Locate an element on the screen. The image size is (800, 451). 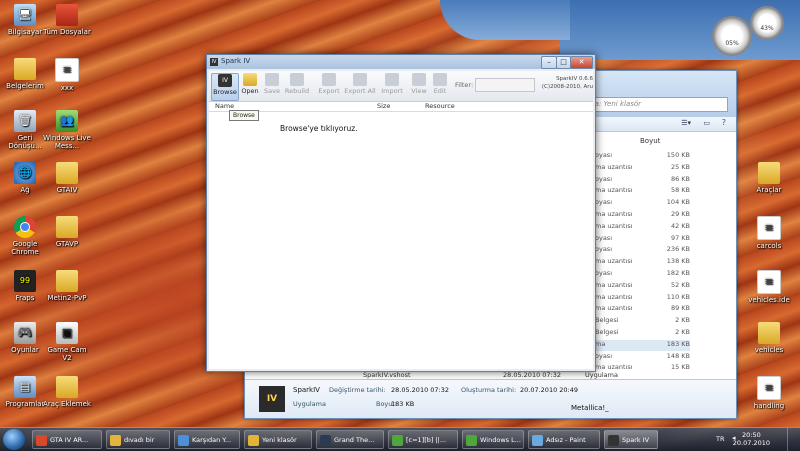
desktop-icon-gtavp: GTAVP is located at coordinates (67, 232).